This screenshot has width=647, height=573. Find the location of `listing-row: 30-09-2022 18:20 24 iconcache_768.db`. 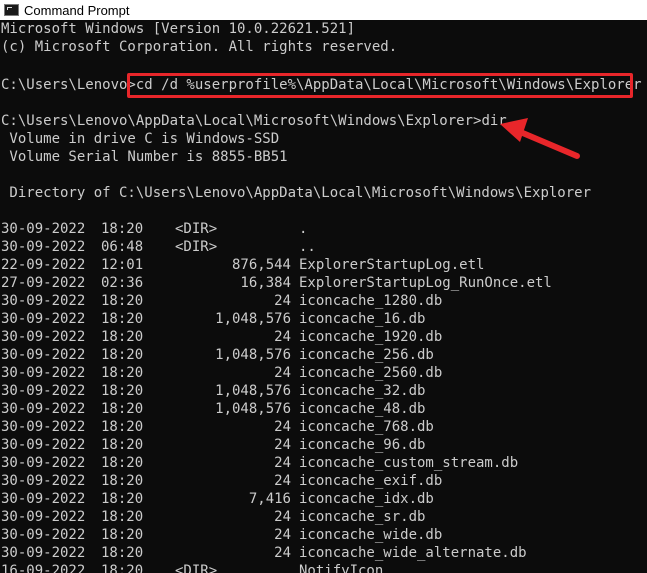

listing-row: 30-09-2022 18:20 24 iconcache_768.db is located at coordinates (321, 427).